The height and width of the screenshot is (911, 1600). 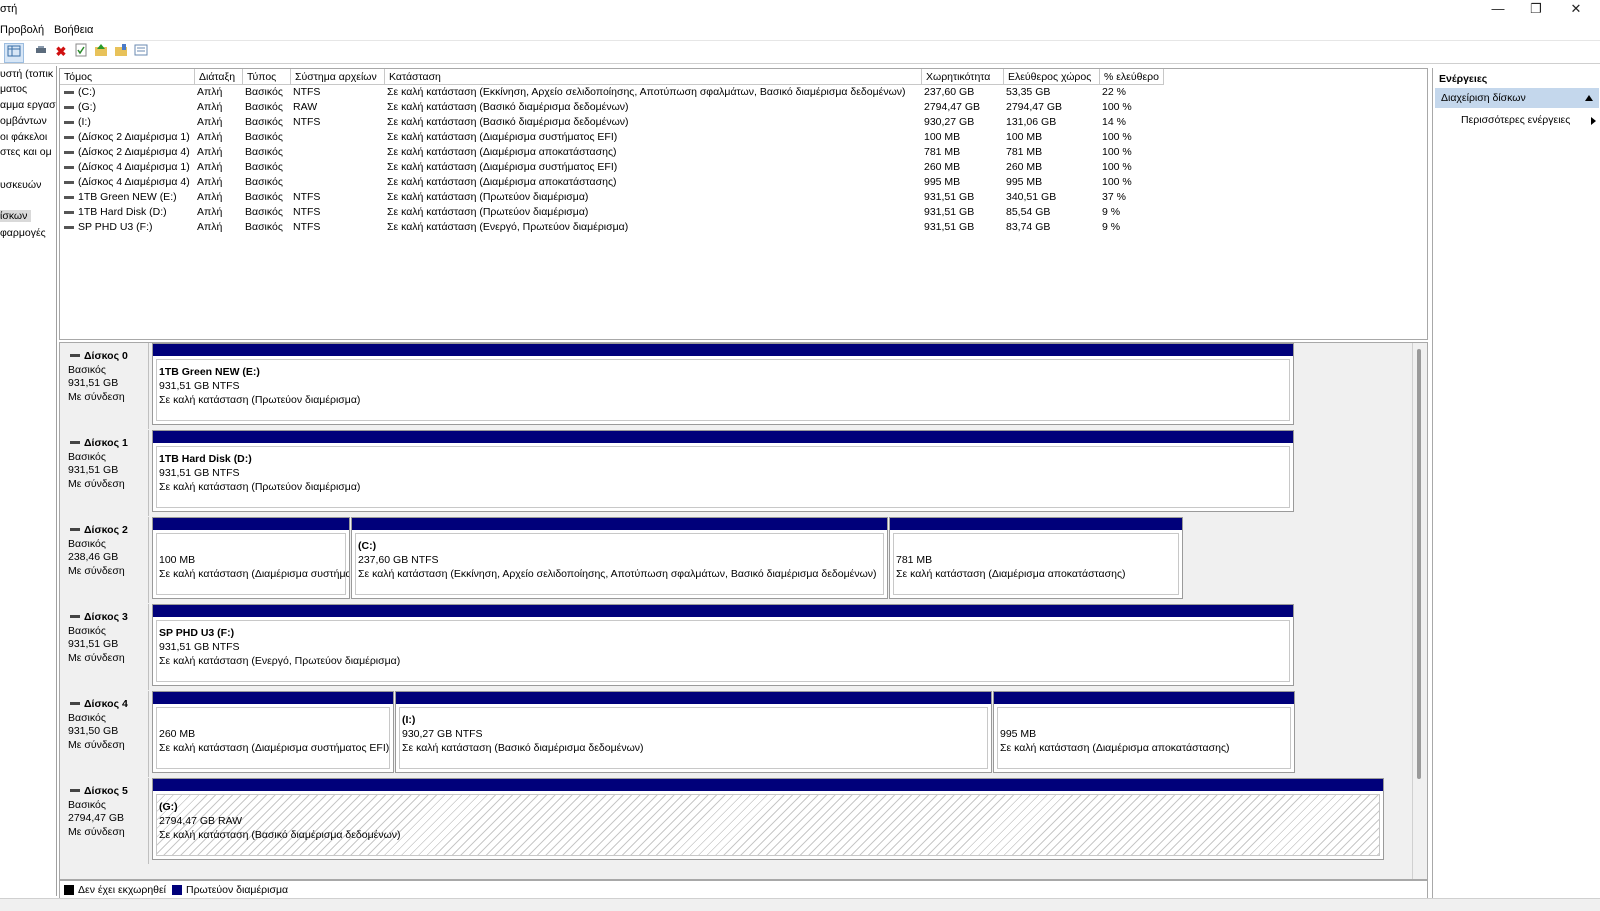 What do you see at coordinates (41, 52) in the screenshot?
I see `properties-icon` at bounding box center [41, 52].